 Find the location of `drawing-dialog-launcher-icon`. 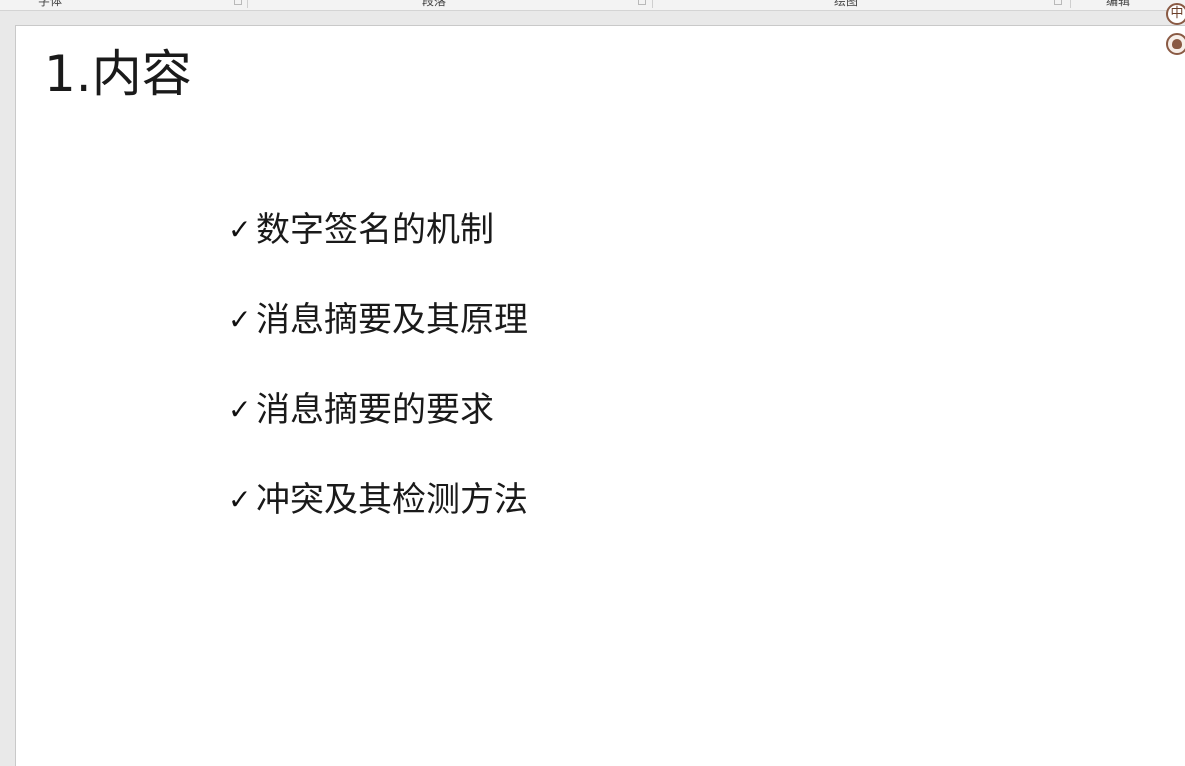

drawing-dialog-launcher-icon is located at coordinates (1058, 2).